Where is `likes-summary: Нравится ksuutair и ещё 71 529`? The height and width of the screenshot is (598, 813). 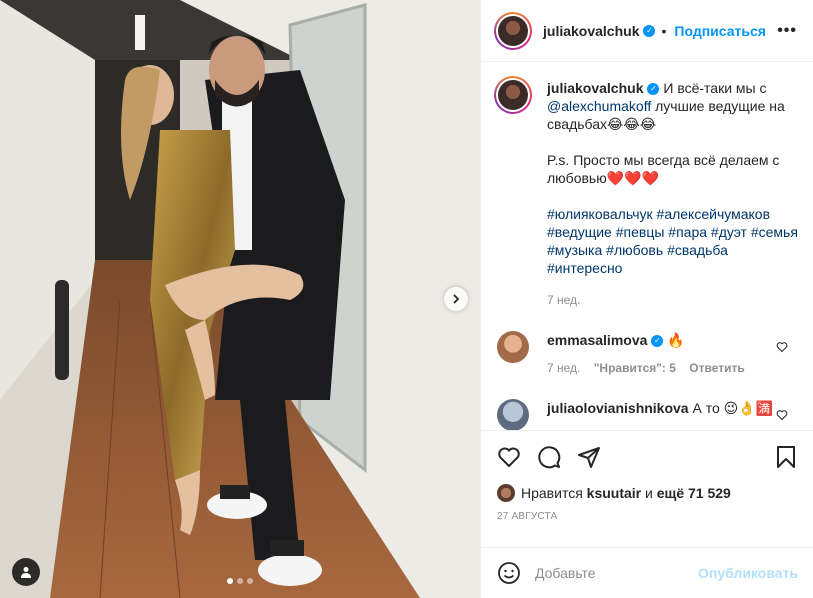 likes-summary: Нравится ksuutair и ещё 71 529 is located at coordinates (647, 493).